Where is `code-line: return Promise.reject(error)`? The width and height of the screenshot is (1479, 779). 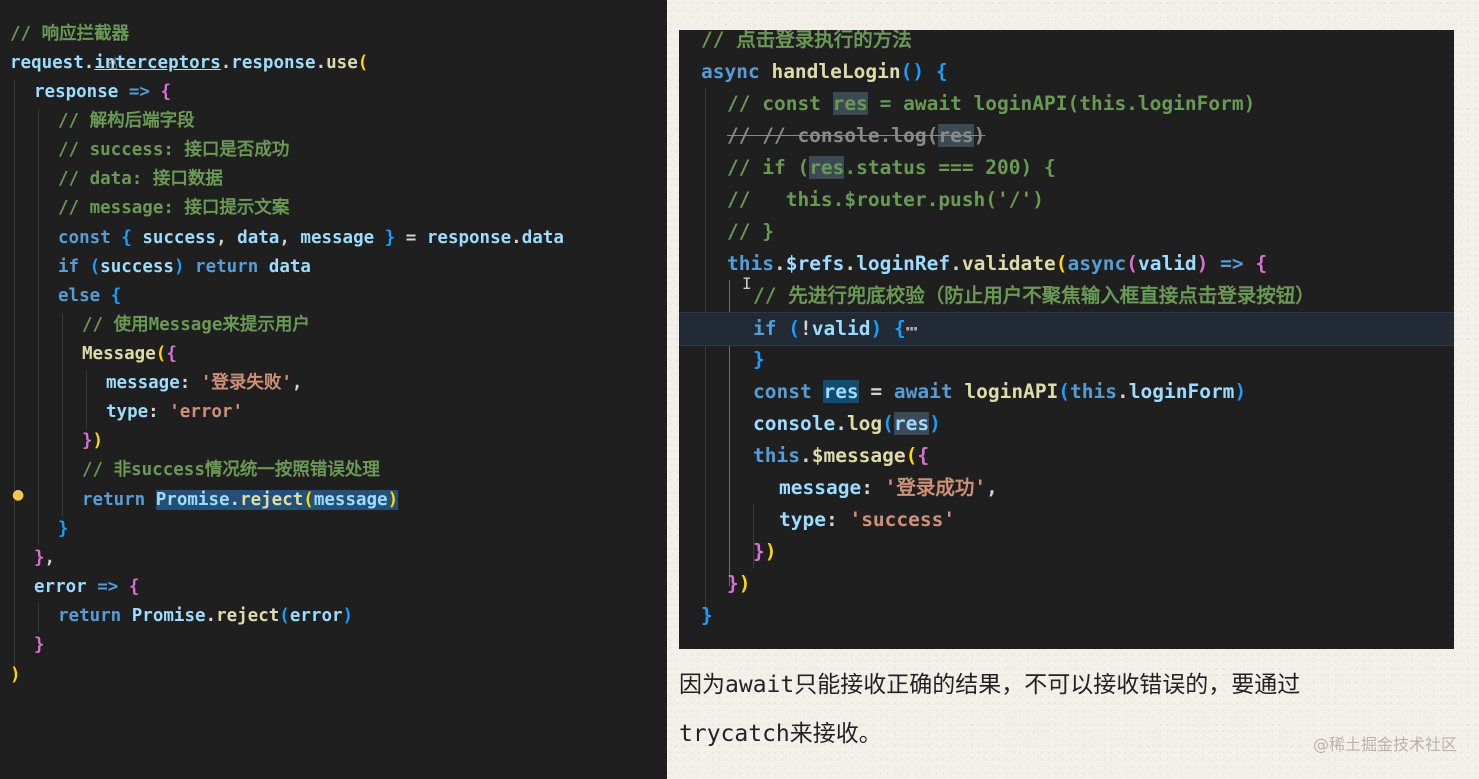 code-line: return Promise.reject(error) is located at coordinates (206, 616).